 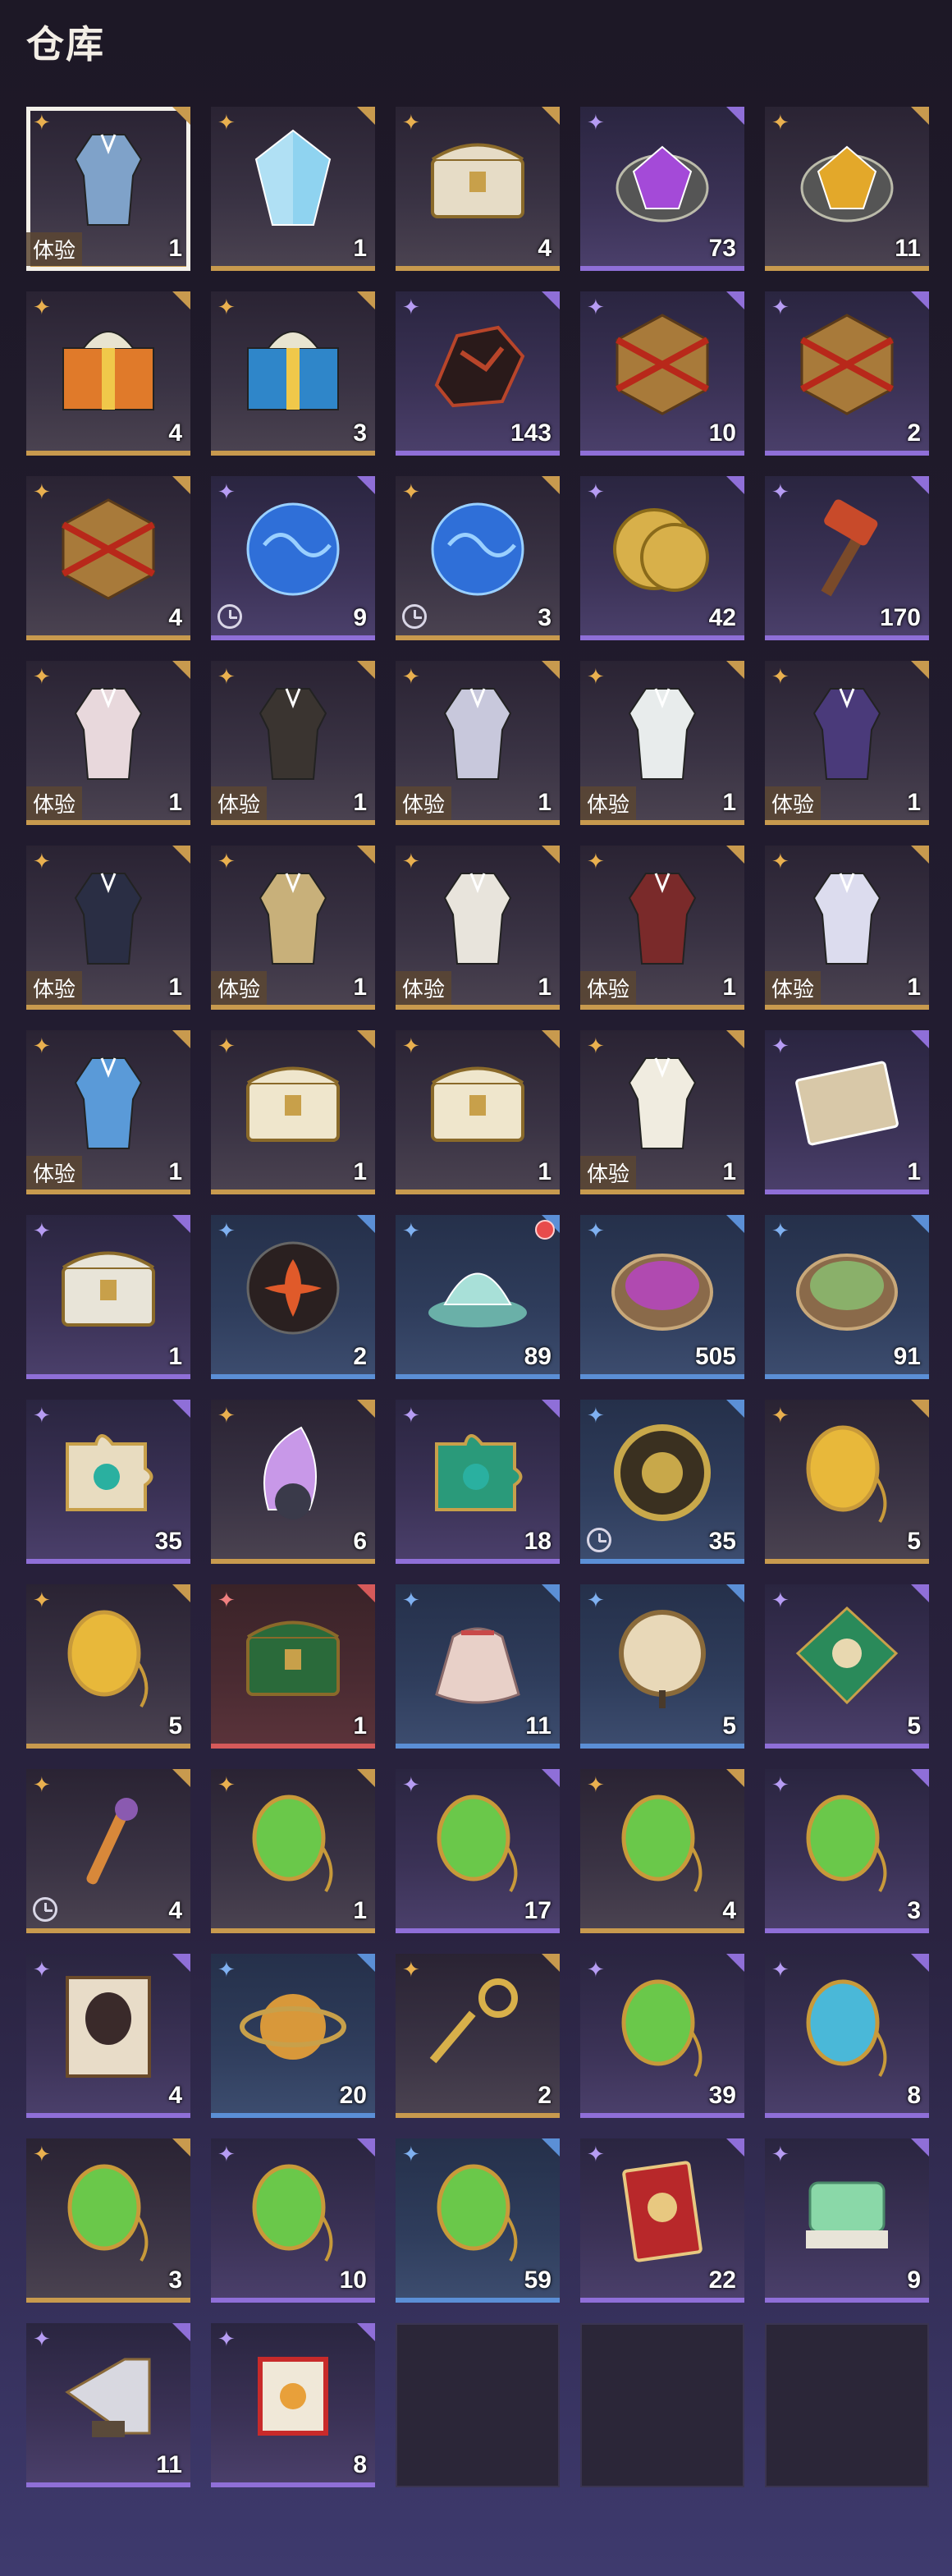 What do you see at coordinates (662, 558) in the screenshot?
I see `inventory-slot: ✦ 42` at bounding box center [662, 558].